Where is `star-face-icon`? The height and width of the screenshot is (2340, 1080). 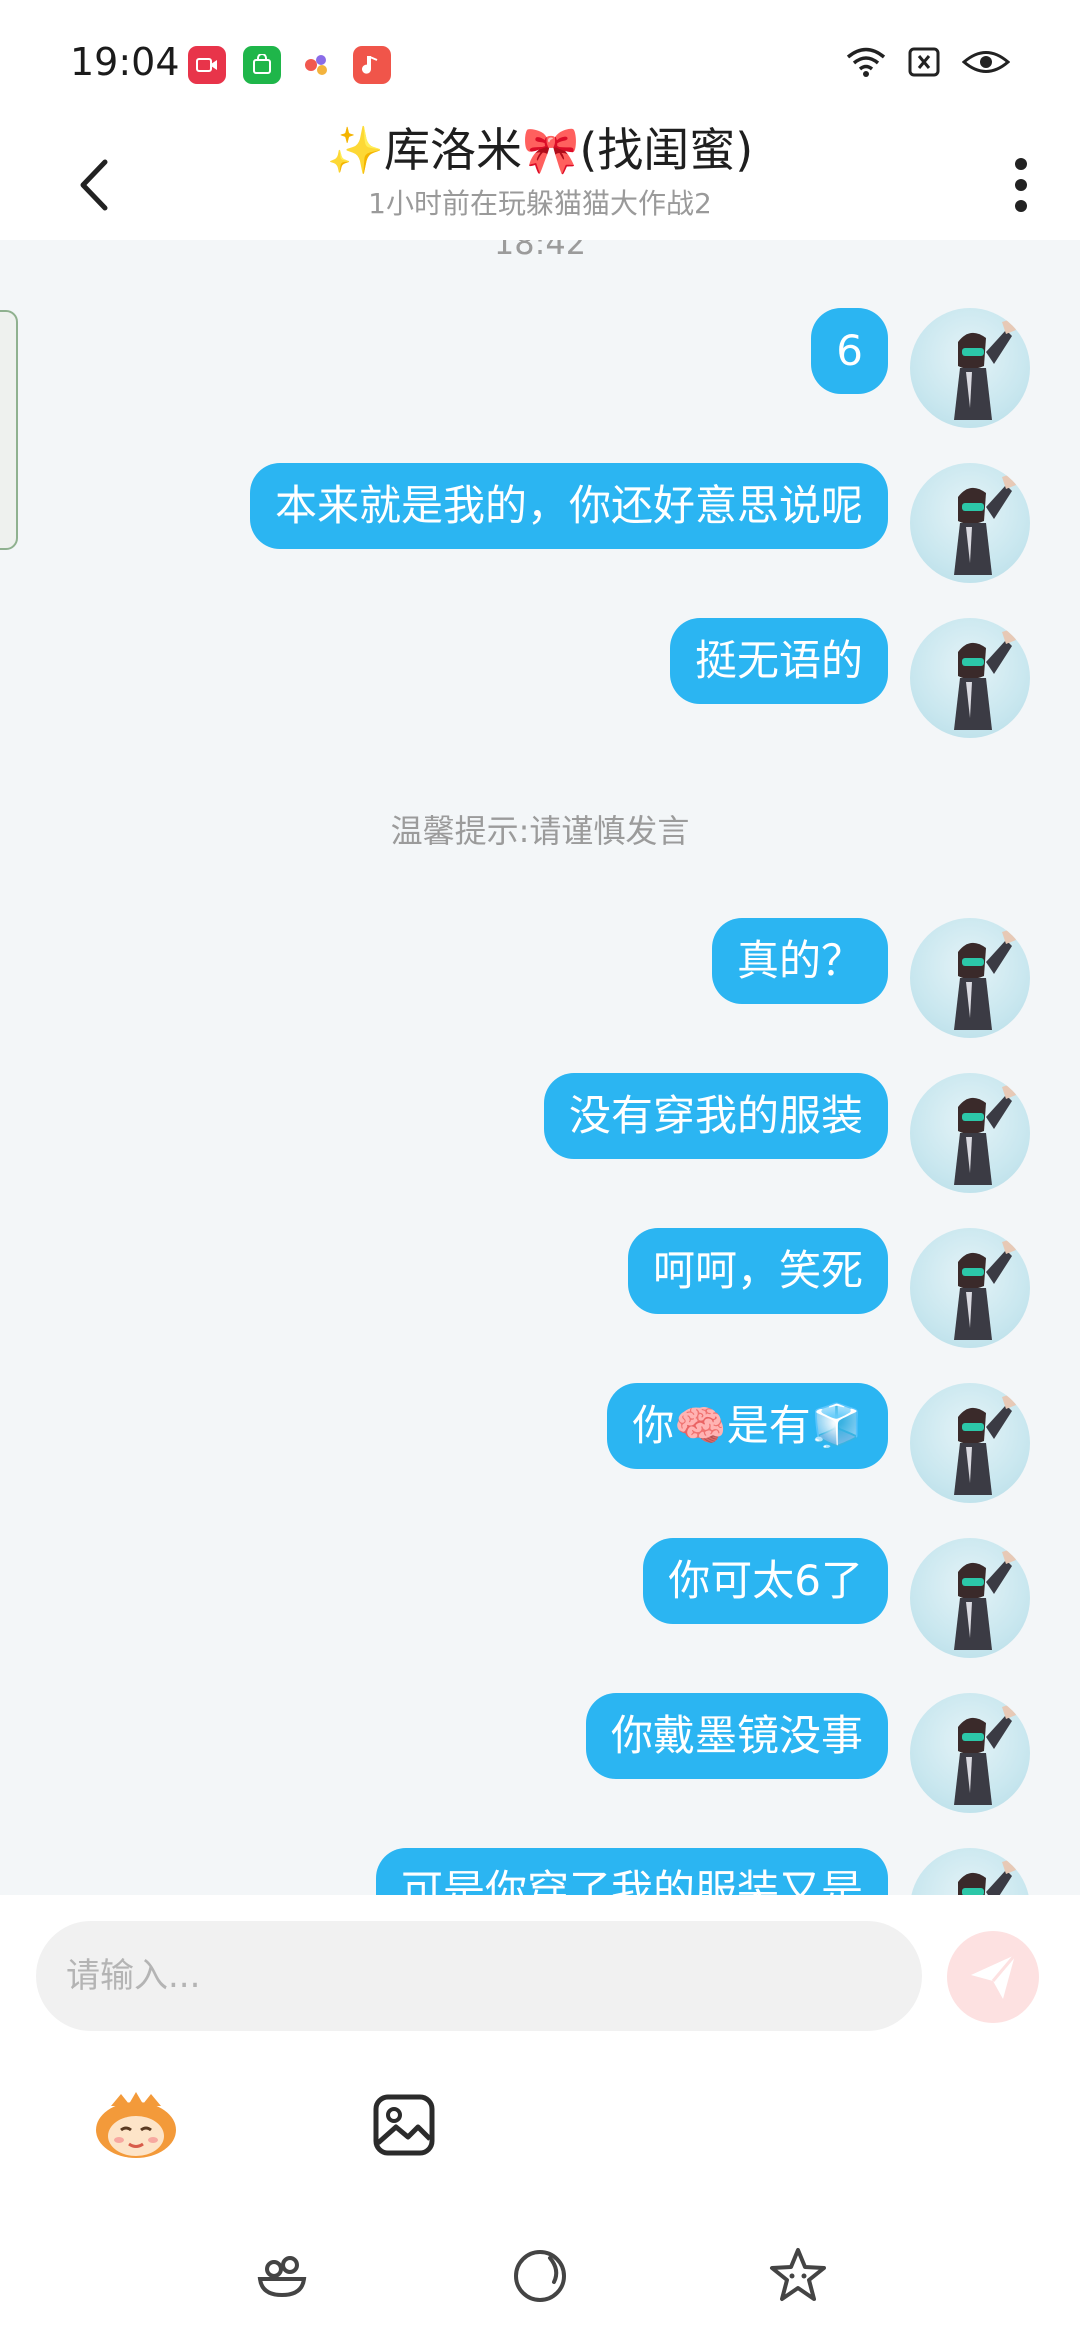
star-face-icon is located at coordinates (798, 2274).